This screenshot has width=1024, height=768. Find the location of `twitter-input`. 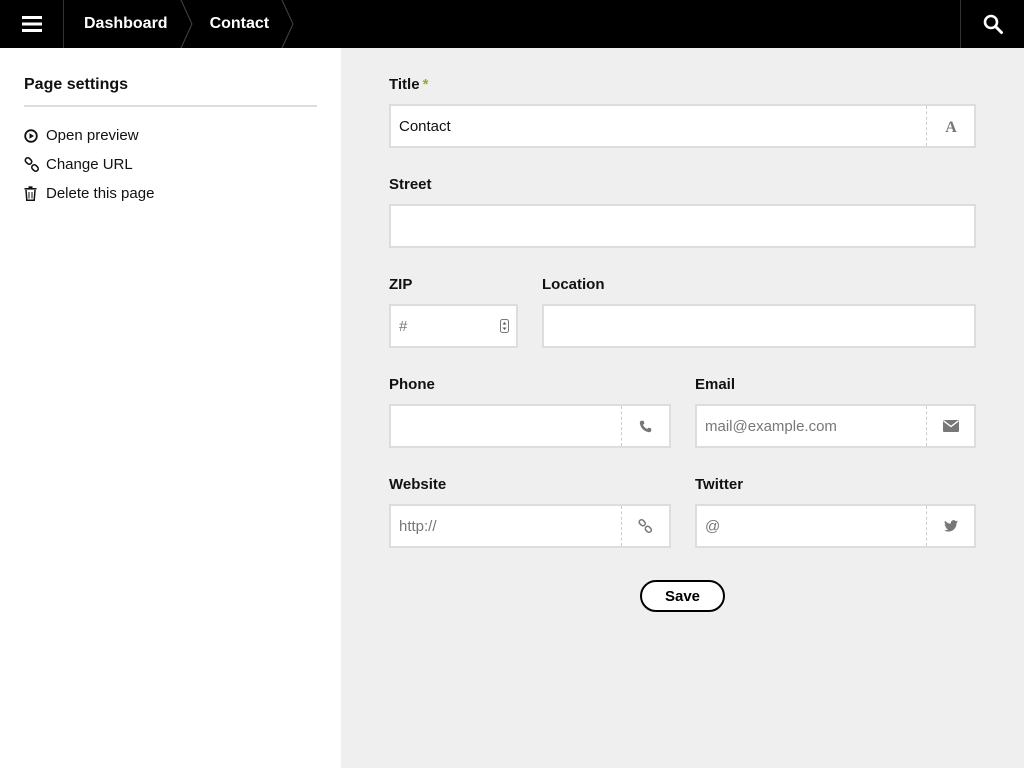

twitter-input is located at coordinates (811, 526).